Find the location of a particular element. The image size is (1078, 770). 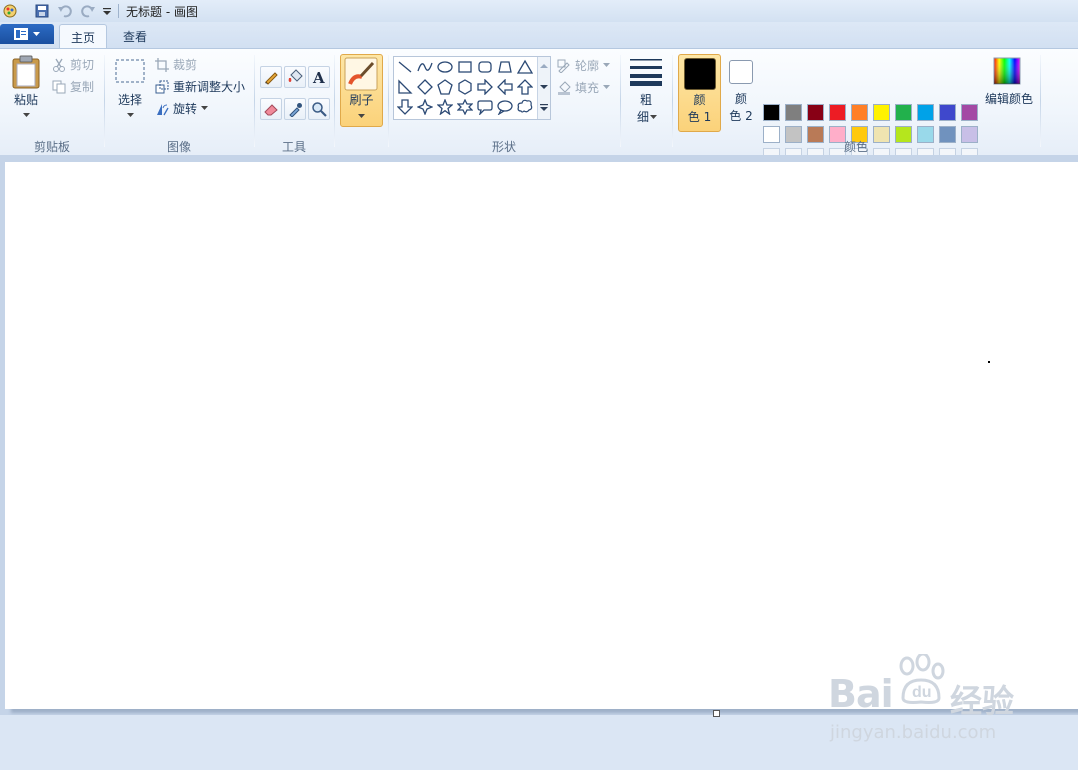

crop-icon is located at coordinates (162, 64).